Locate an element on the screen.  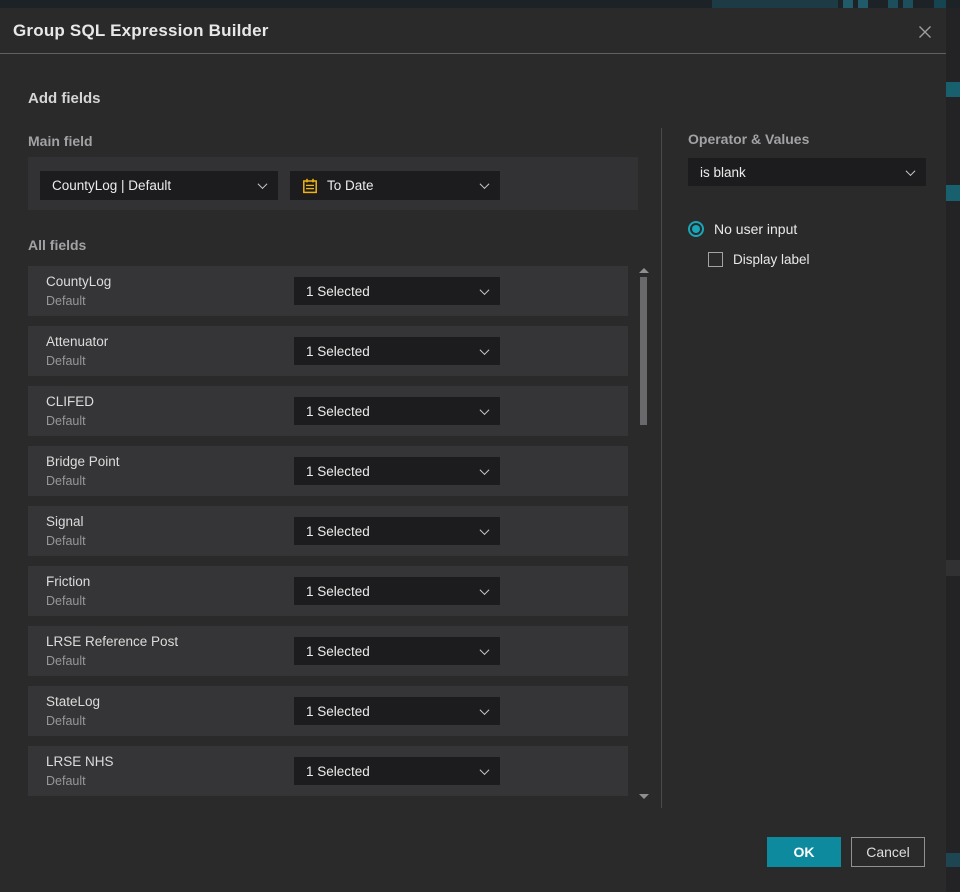
field-name: LRSE NHS is located at coordinates (80, 761).